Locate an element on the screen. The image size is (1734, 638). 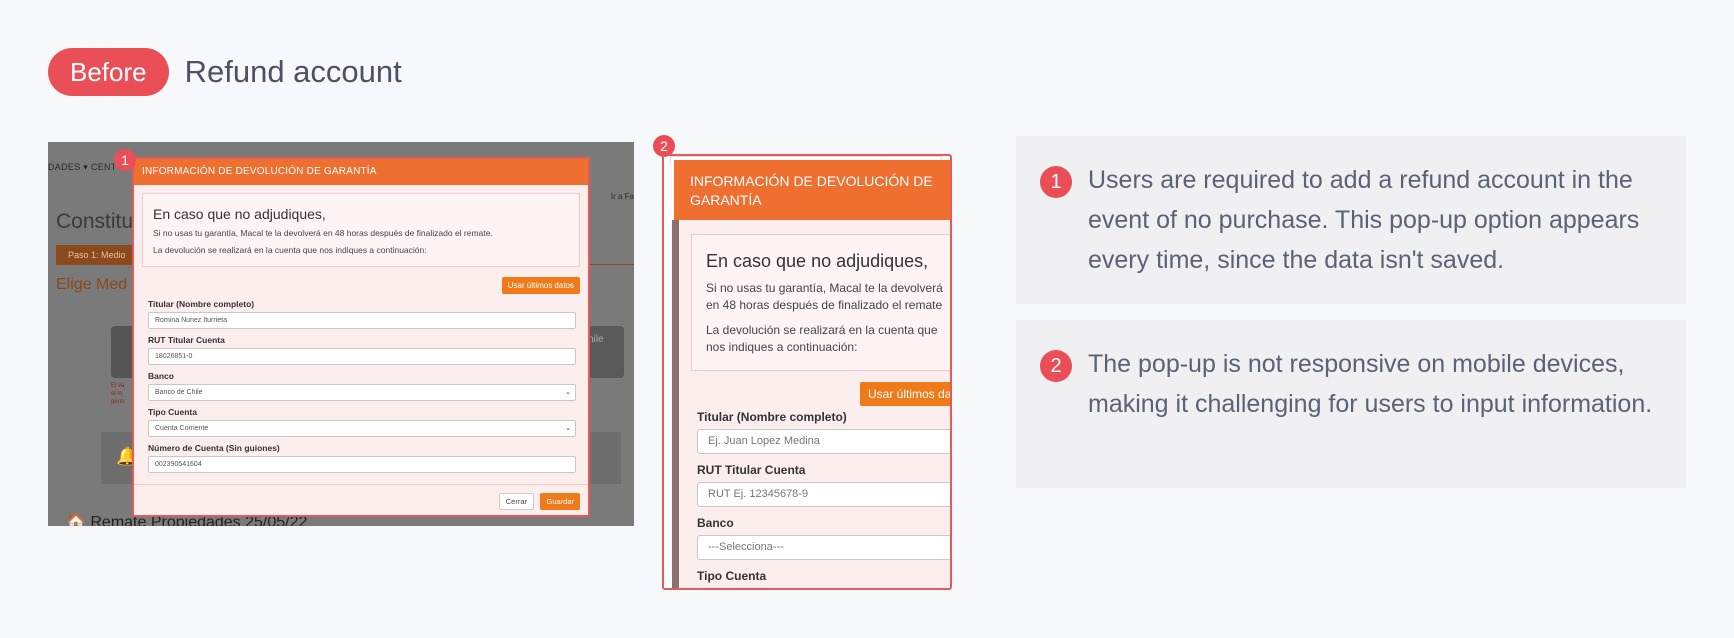
header: Before Refund account is located at coordinates (225, 72).